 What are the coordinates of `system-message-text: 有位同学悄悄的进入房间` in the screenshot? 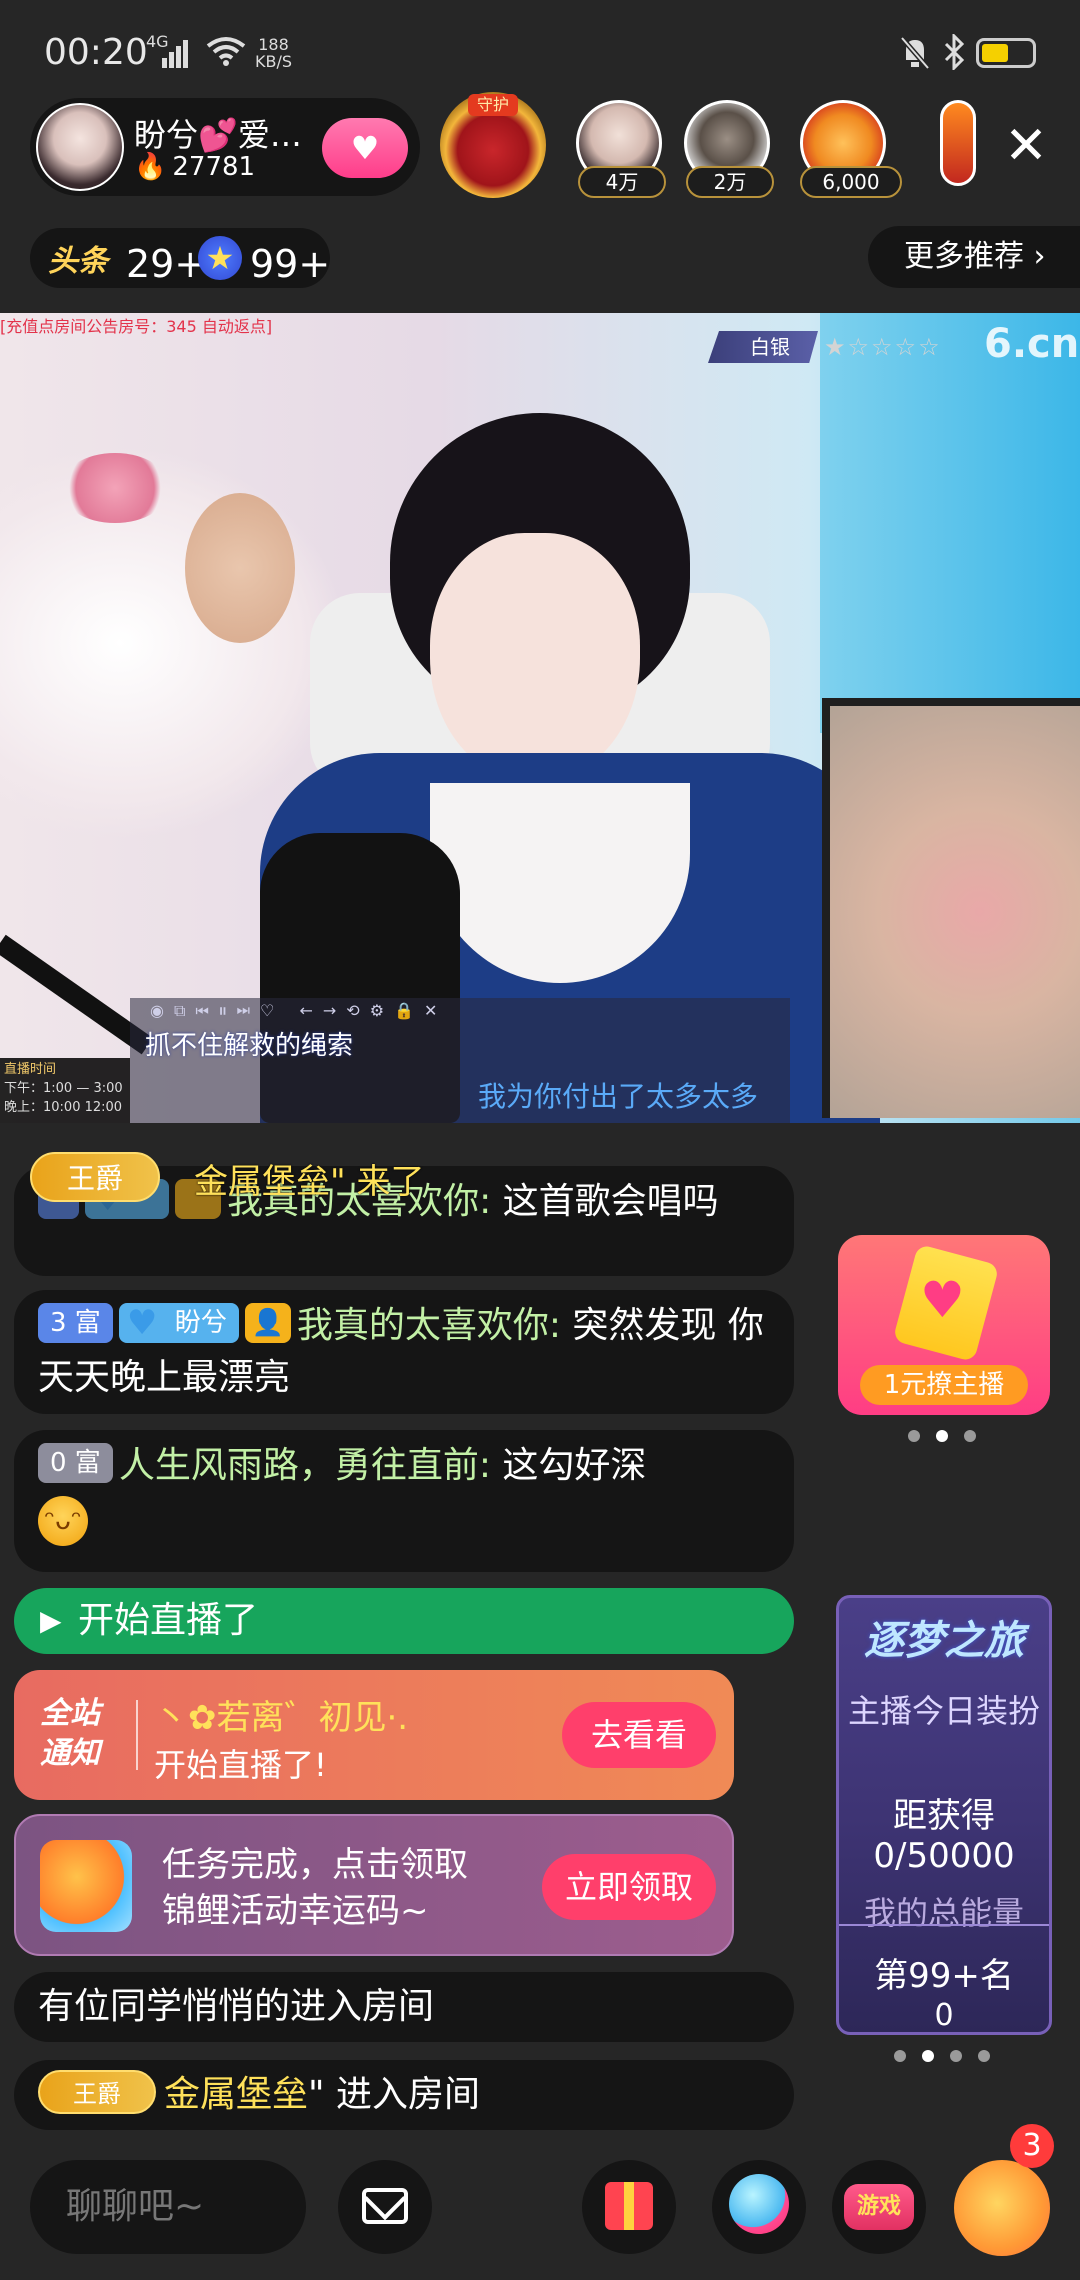 It's located at (236, 2006).